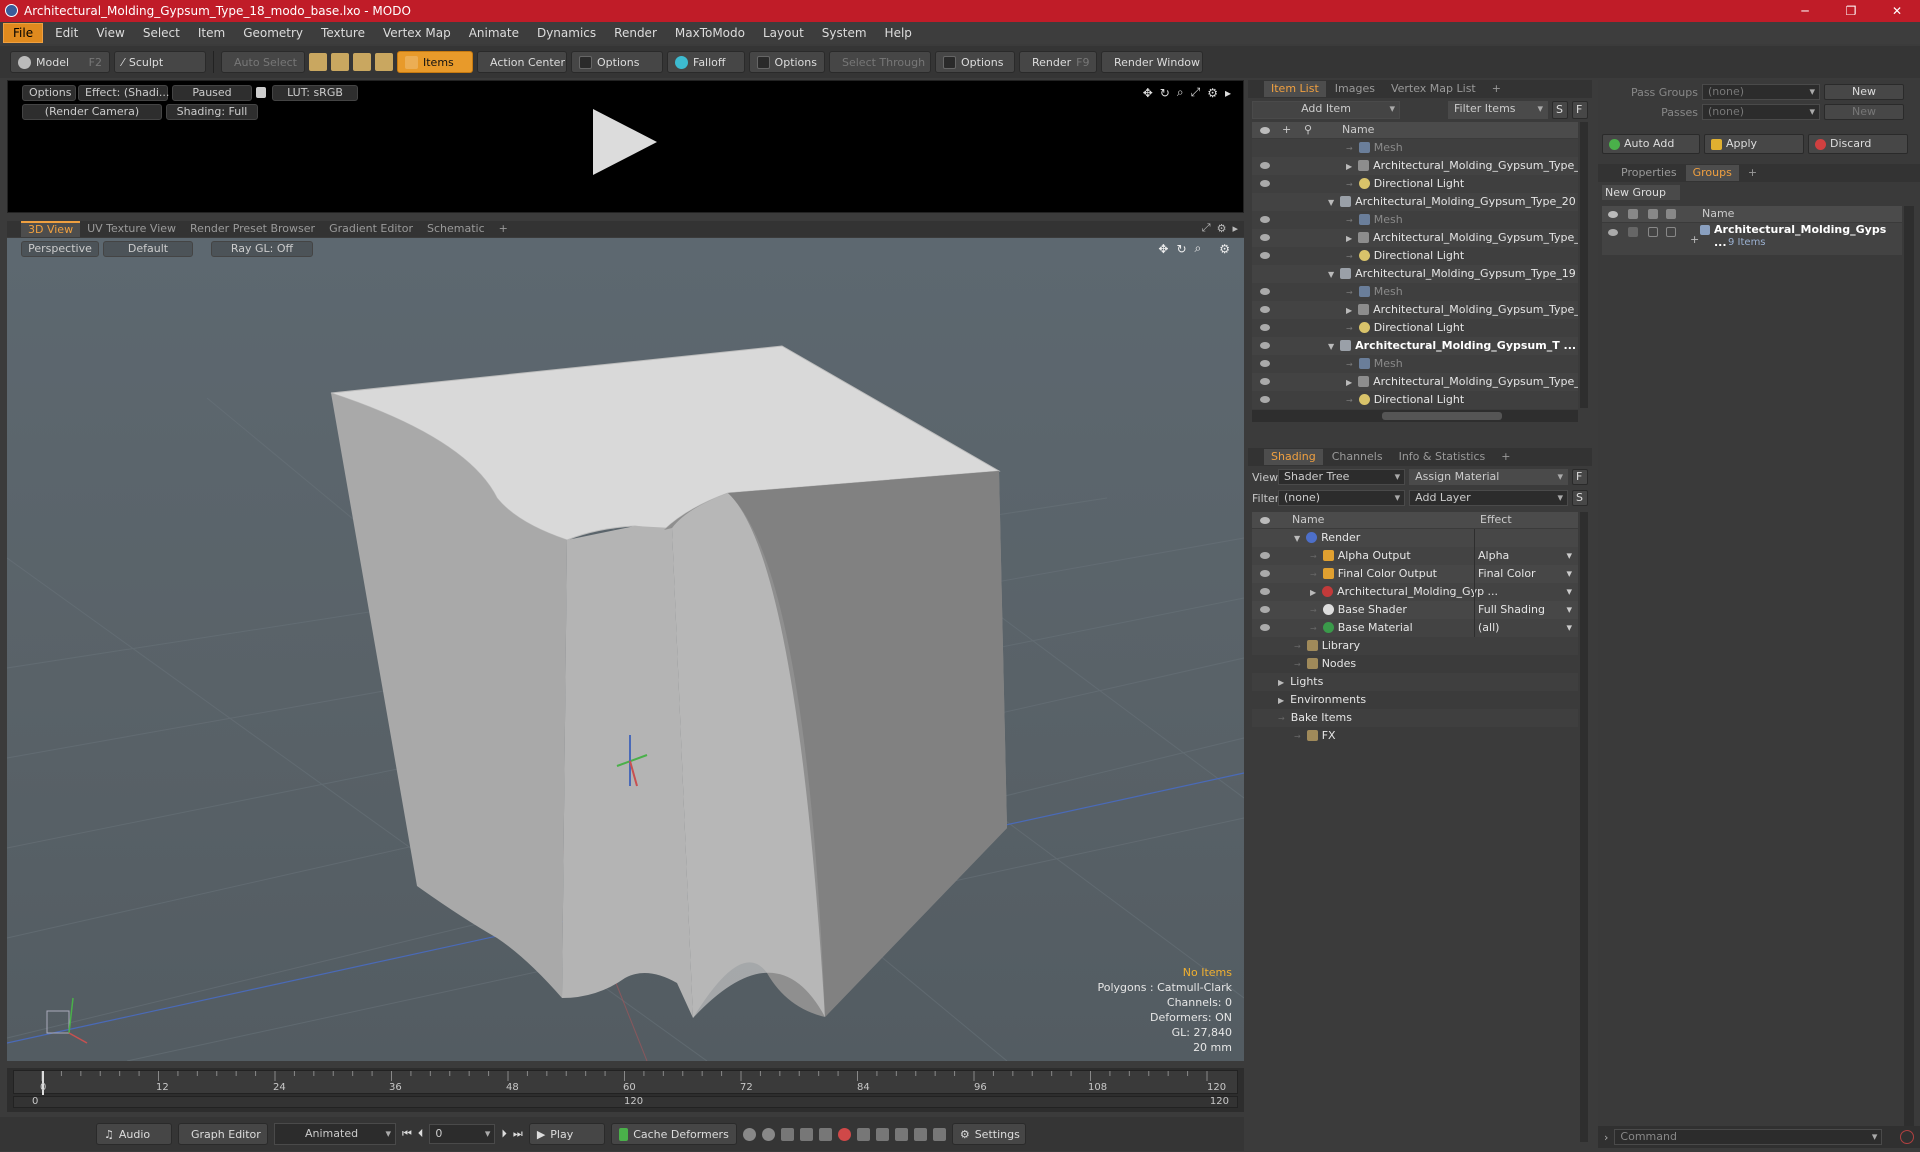 The image size is (1920, 1152). I want to click on zoom-icon: ⌕, so click(1198, 248).